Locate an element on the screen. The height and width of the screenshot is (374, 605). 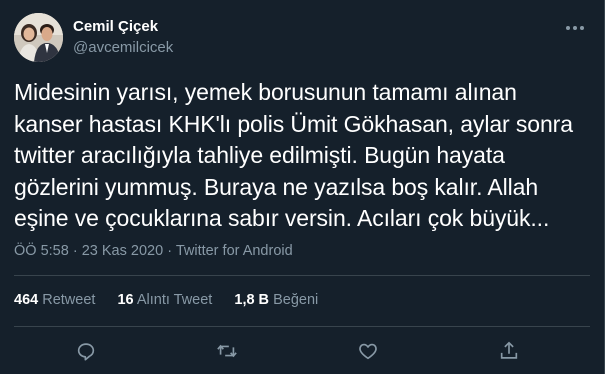
retweet-button is located at coordinates (227, 351).